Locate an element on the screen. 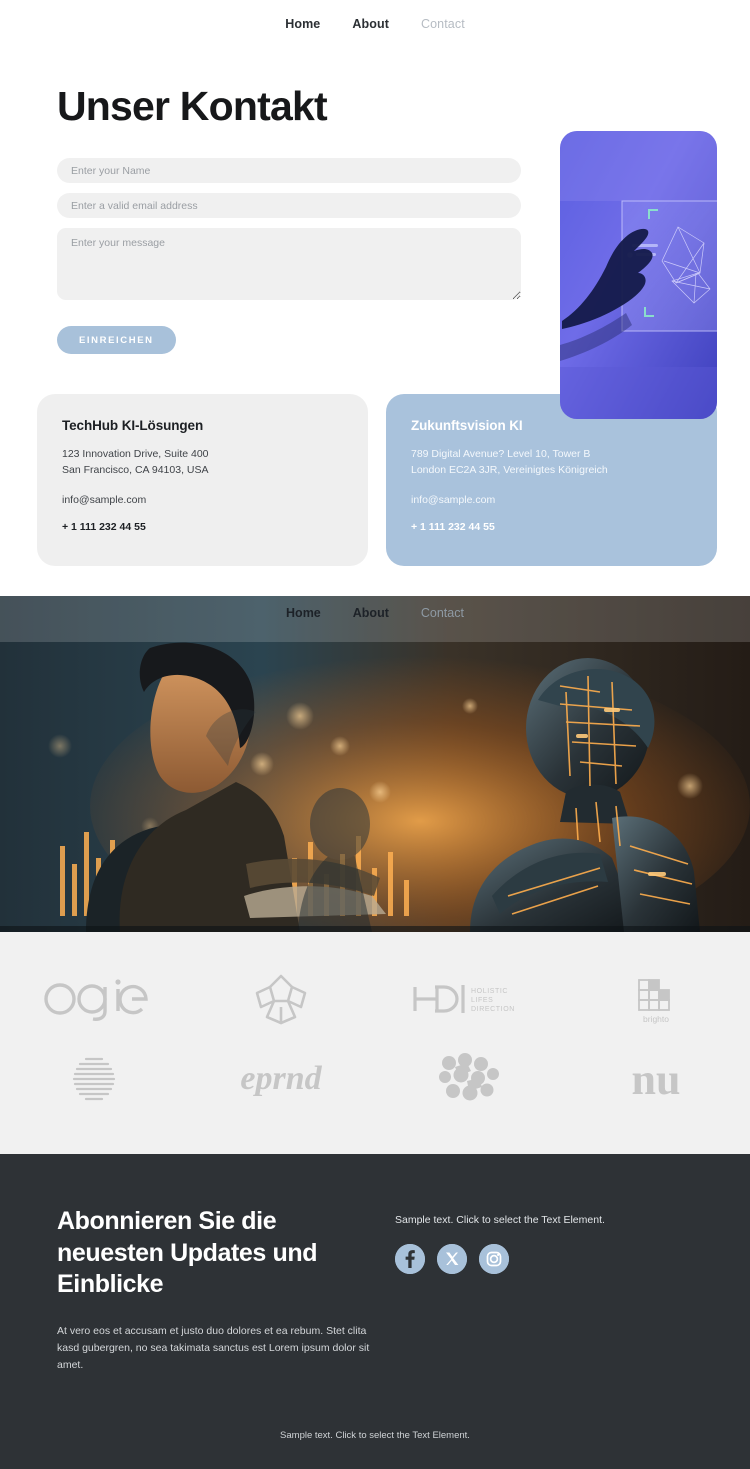  hero-image is located at coordinates (638, 275).